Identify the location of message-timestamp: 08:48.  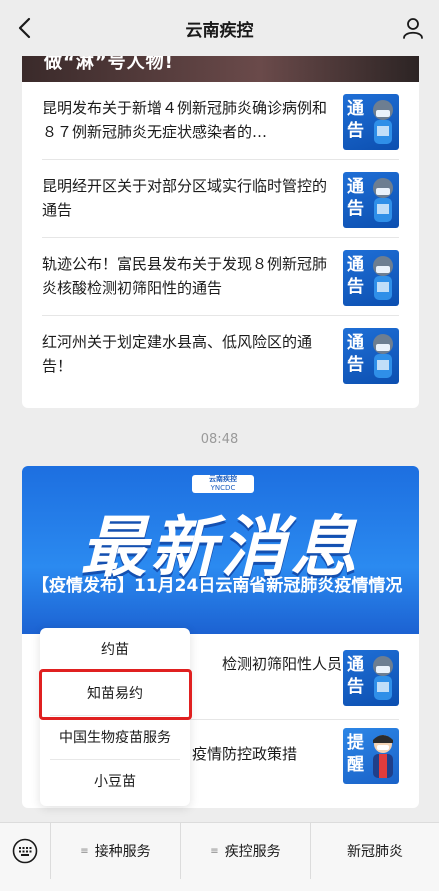
(219, 439).